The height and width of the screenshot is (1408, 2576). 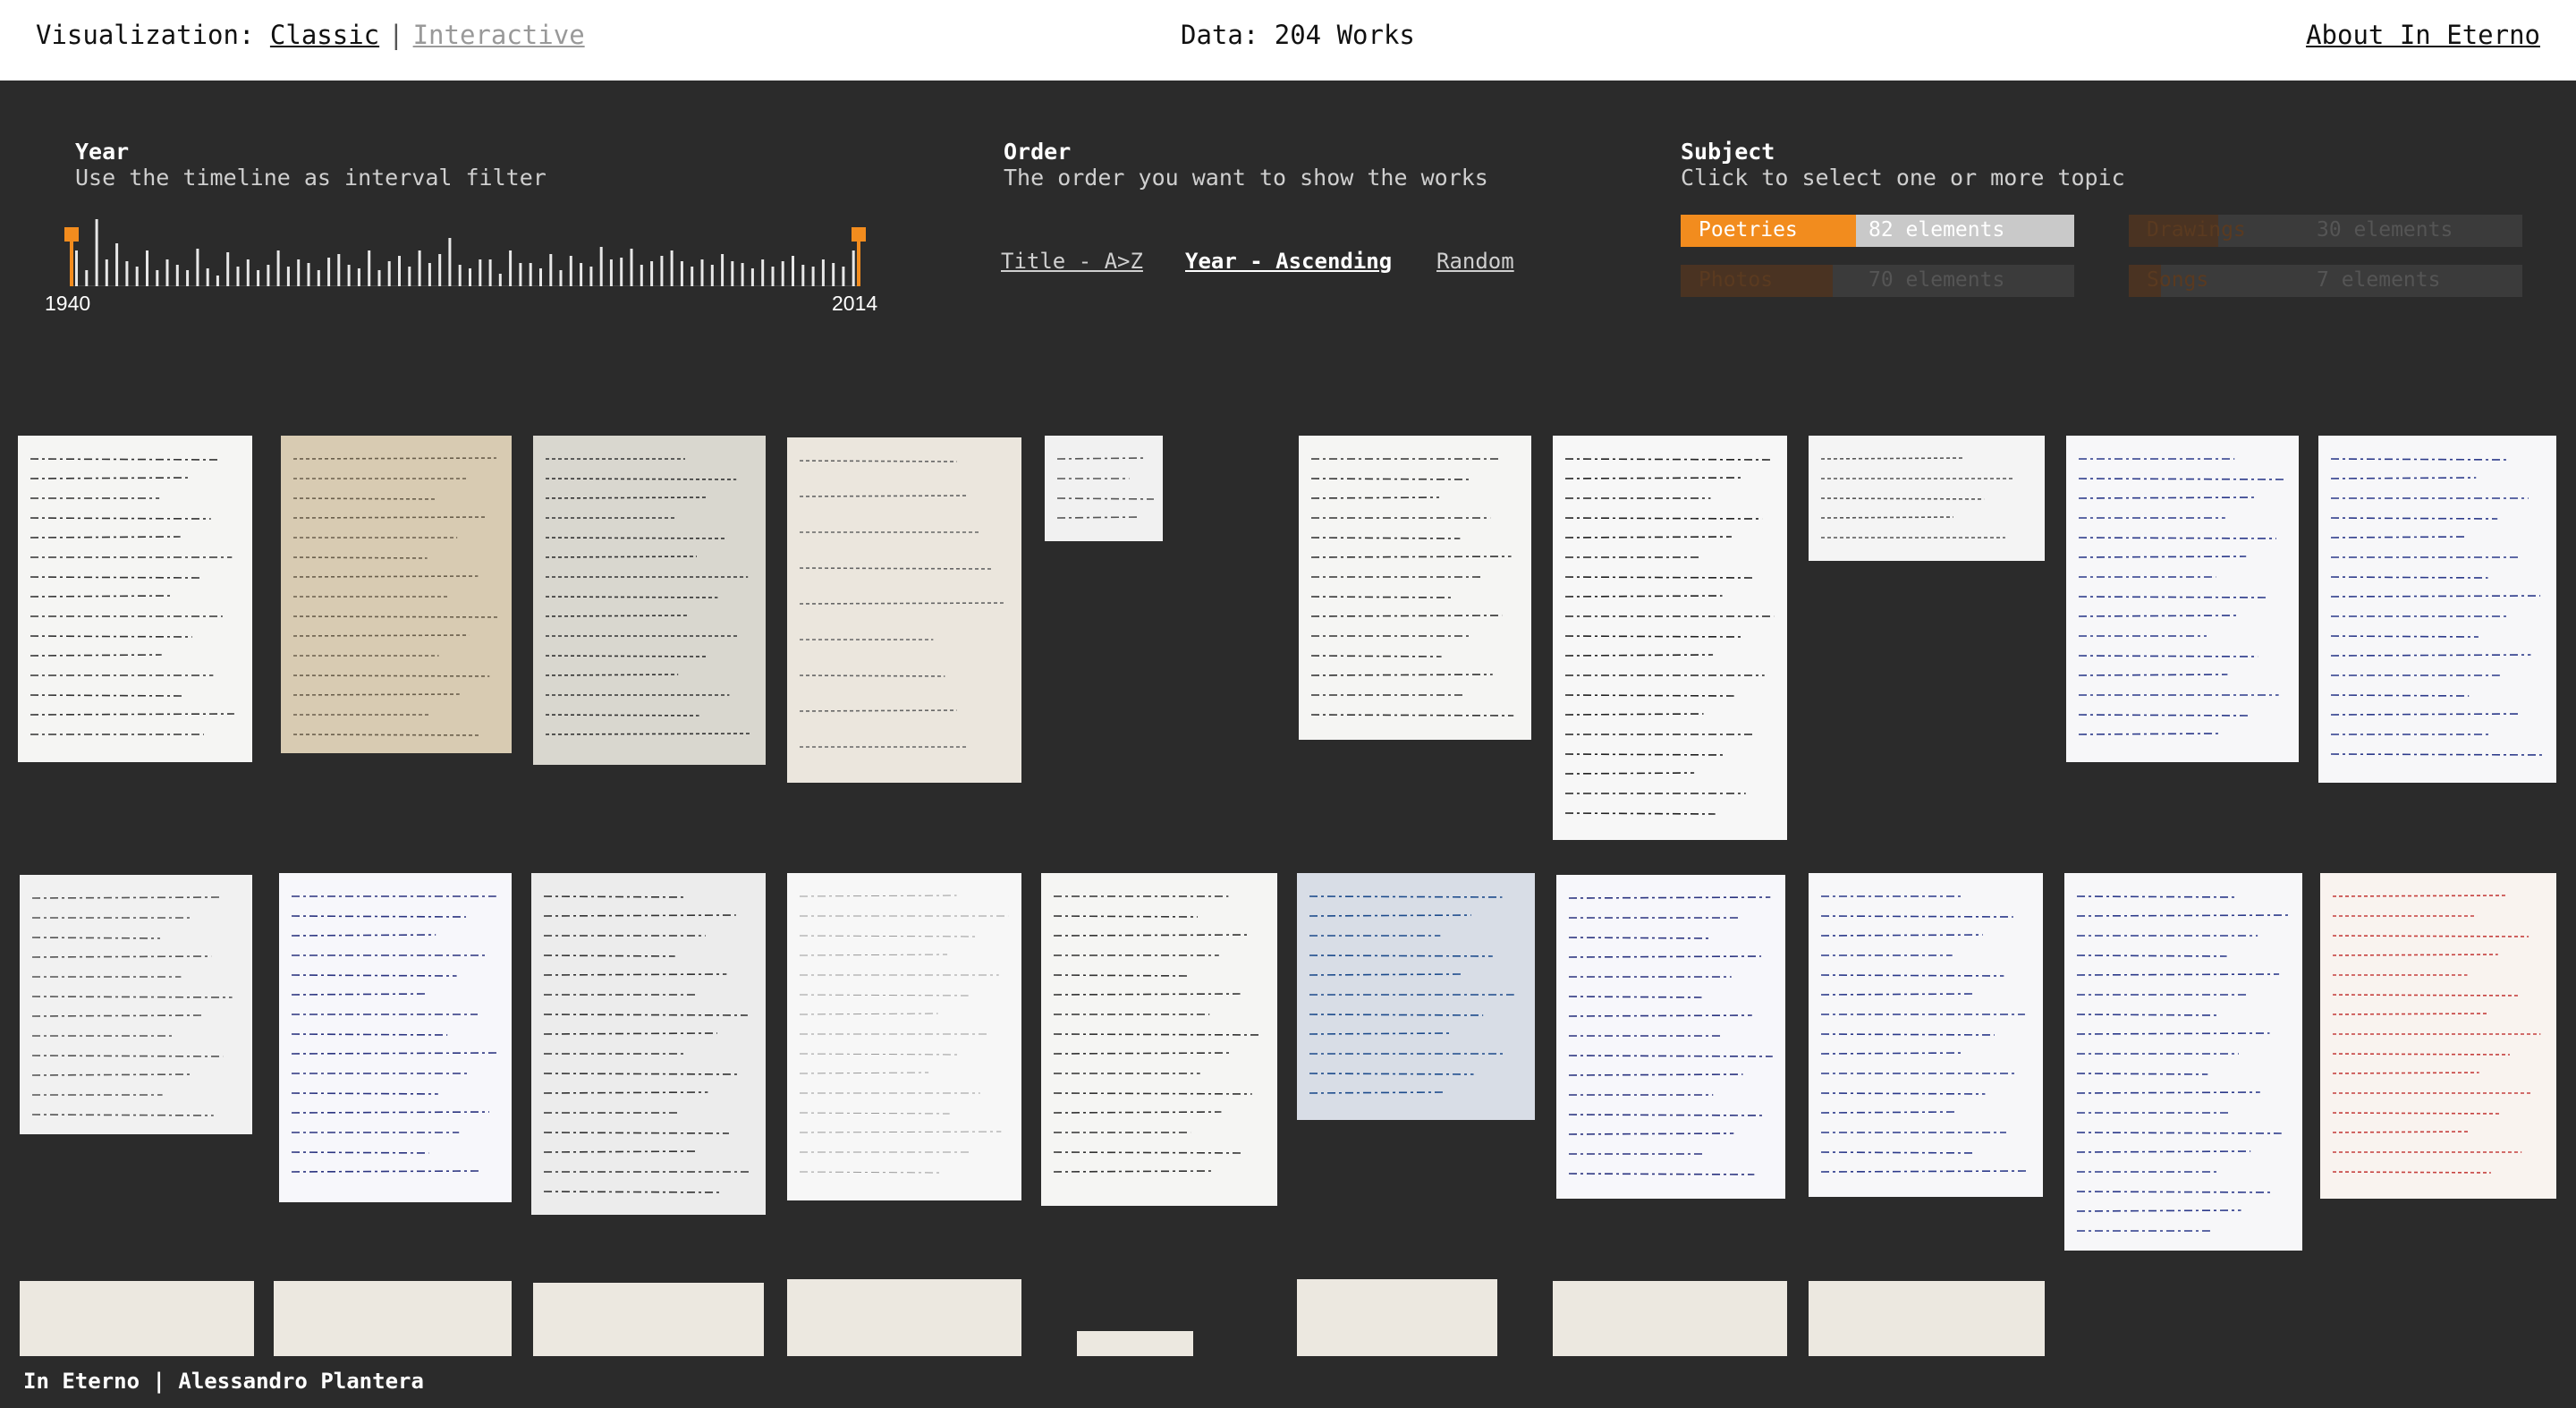 I want to click on topic-name: Songs, so click(x=2178, y=280).